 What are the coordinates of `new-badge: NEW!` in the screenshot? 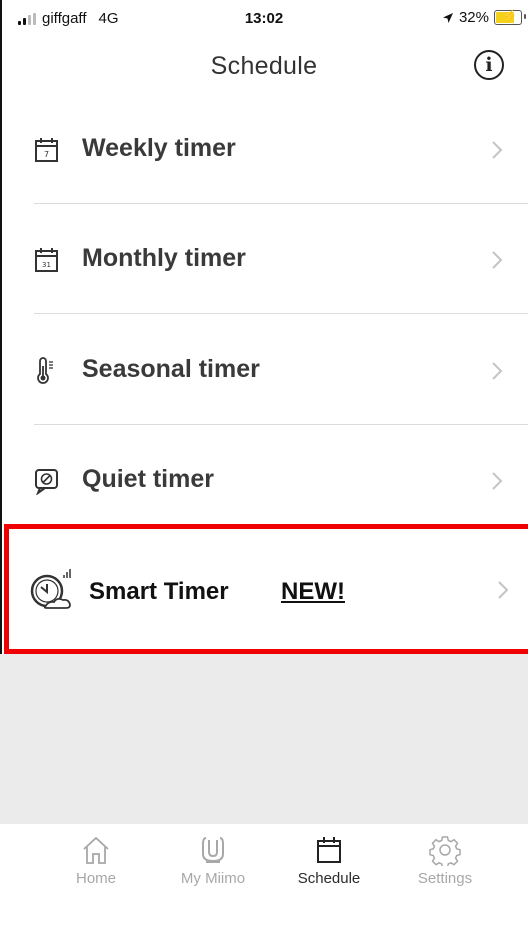 It's located at (313, 591).